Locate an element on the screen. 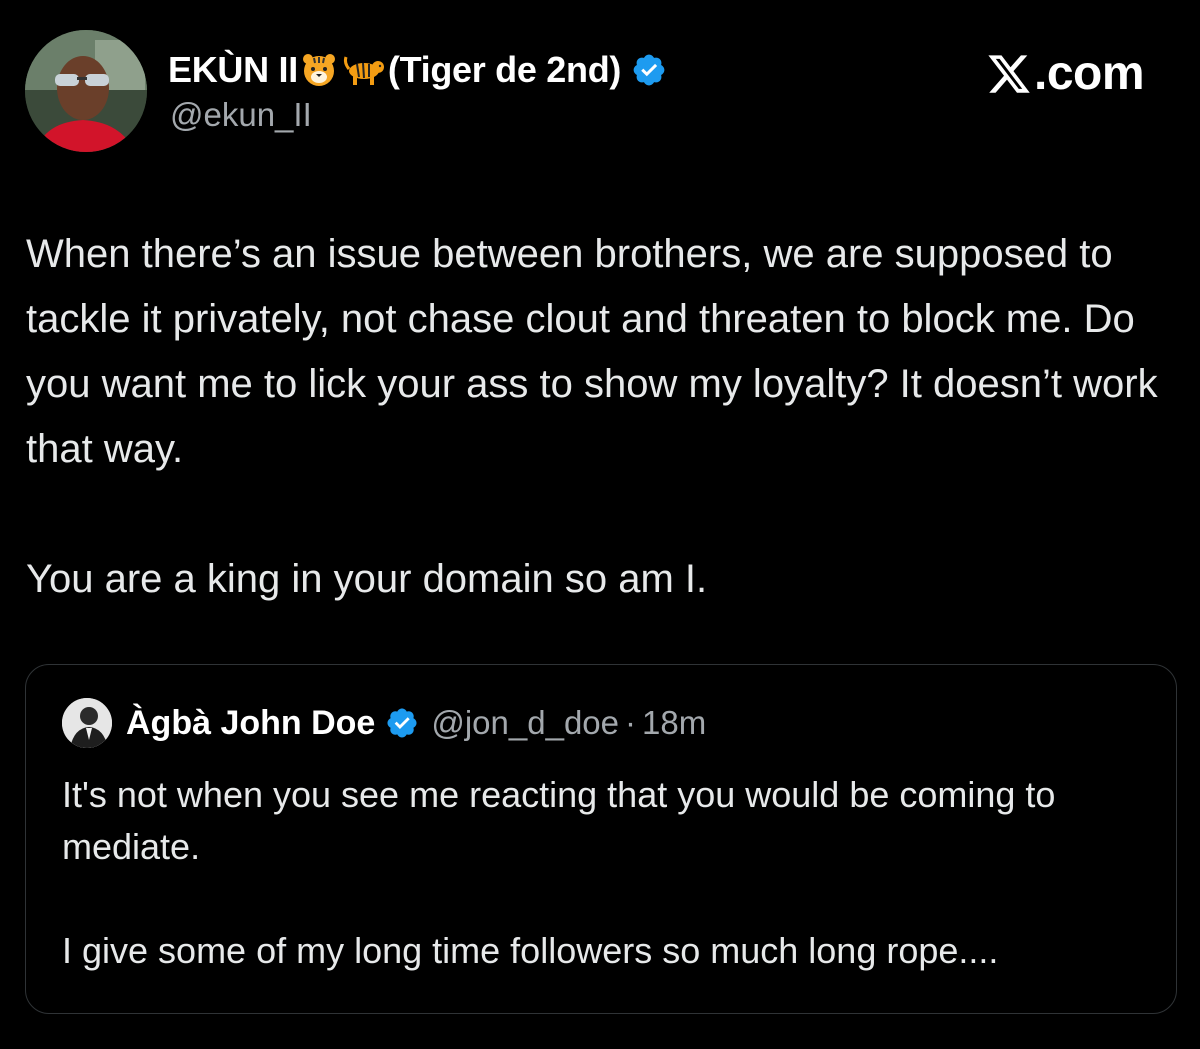 Image resolution: width=1200 pixels, height=1049 pixels. author-display-name: EKÙN II is located at coordinates (233, 70).